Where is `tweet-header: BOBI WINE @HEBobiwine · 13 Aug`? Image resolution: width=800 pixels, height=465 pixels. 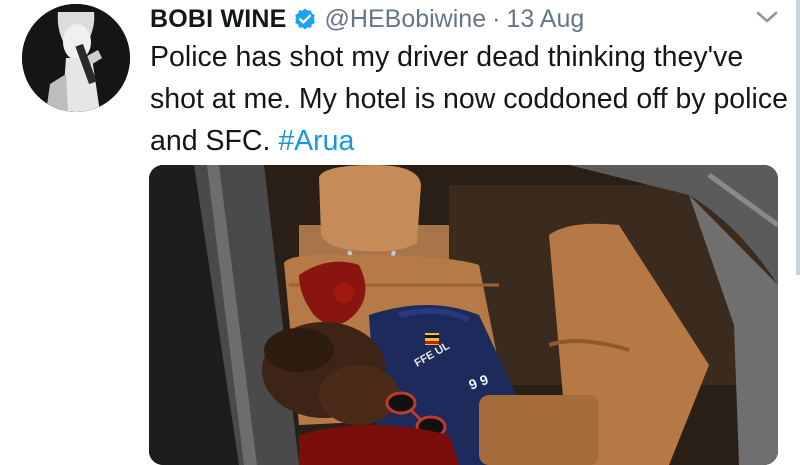 tweet-header: BOBI WINE @HEBobiwine · 13 Aug is located at coordinates (367, 19).